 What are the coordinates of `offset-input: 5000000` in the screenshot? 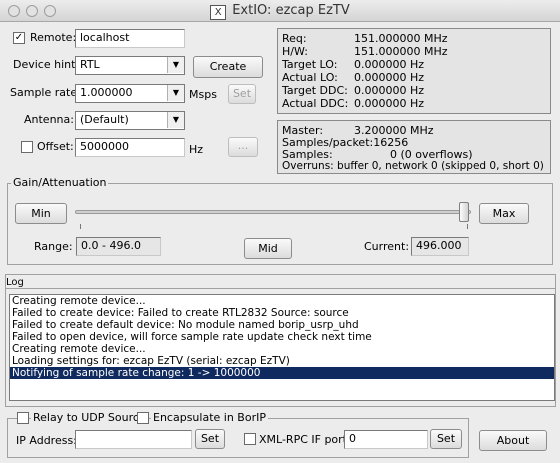 It's located at (130, 147).